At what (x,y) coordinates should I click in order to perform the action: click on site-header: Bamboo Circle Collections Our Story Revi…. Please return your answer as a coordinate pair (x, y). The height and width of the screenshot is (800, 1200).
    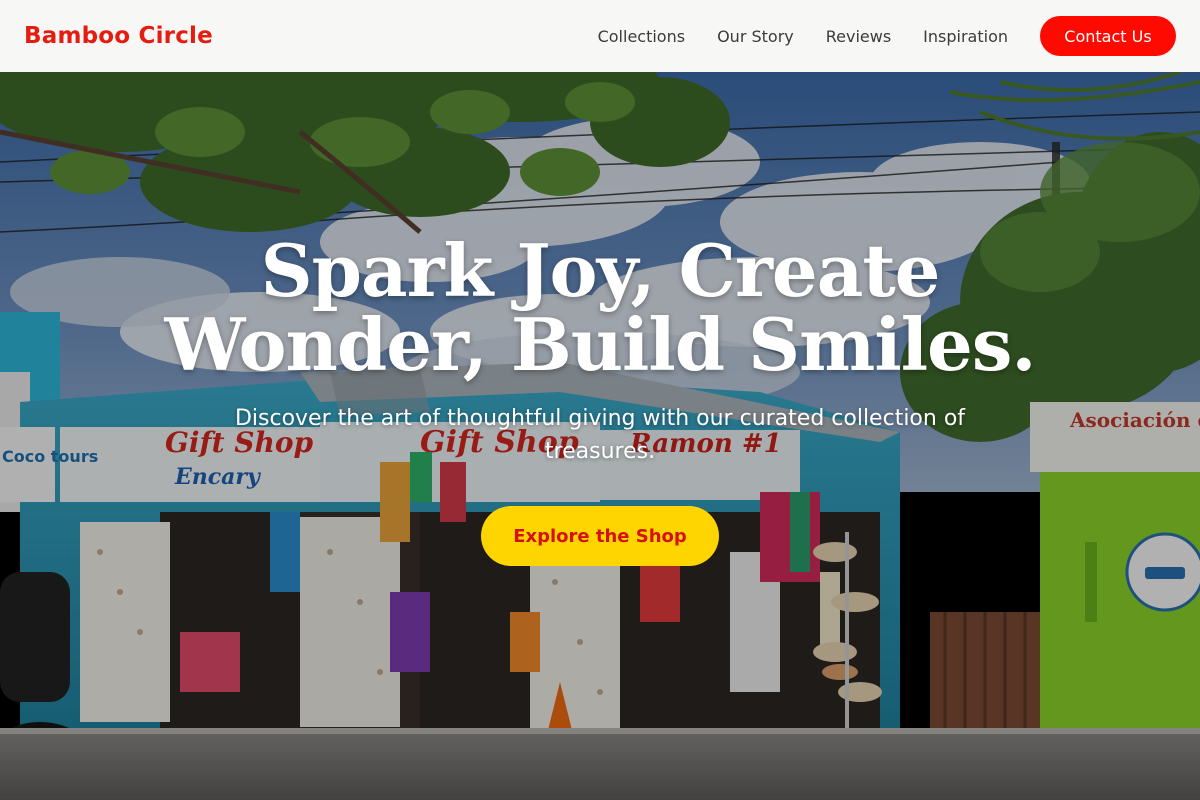
    Looking at the image, I should click on (600, 36).